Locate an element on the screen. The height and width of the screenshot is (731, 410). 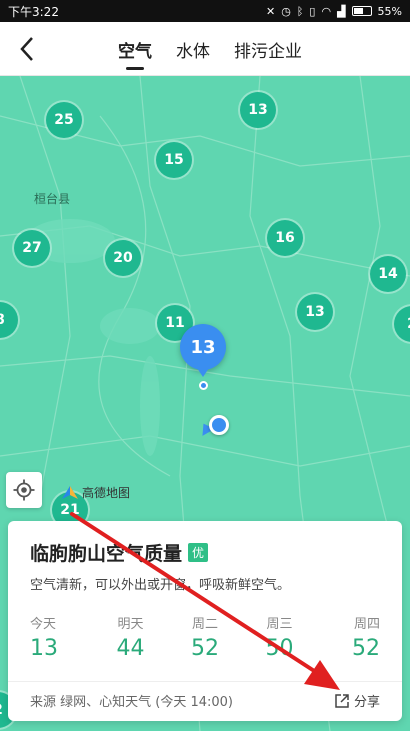
aqi-marker: 25 is located at coordinates (64, 120).